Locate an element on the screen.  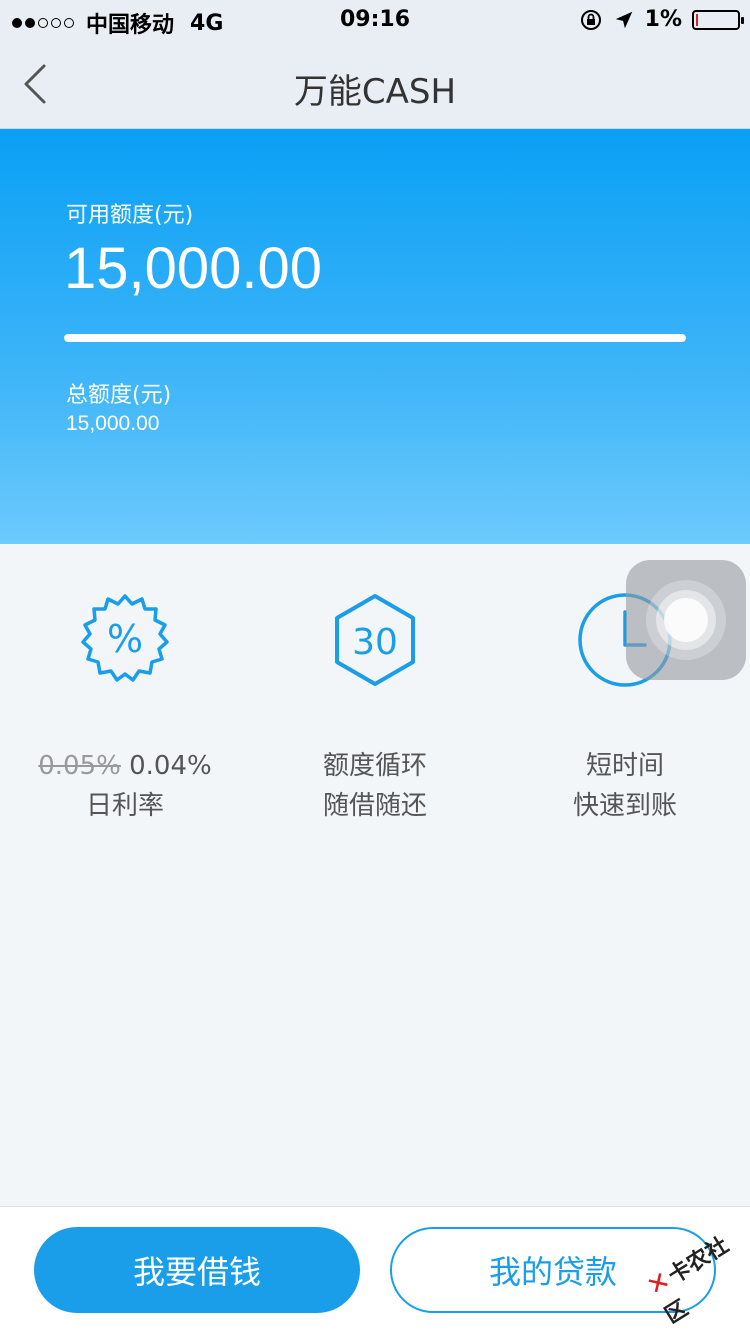
feature-daily-rate: % 0.05% 0.04% 日利率 is located at coordinates (125, 708).